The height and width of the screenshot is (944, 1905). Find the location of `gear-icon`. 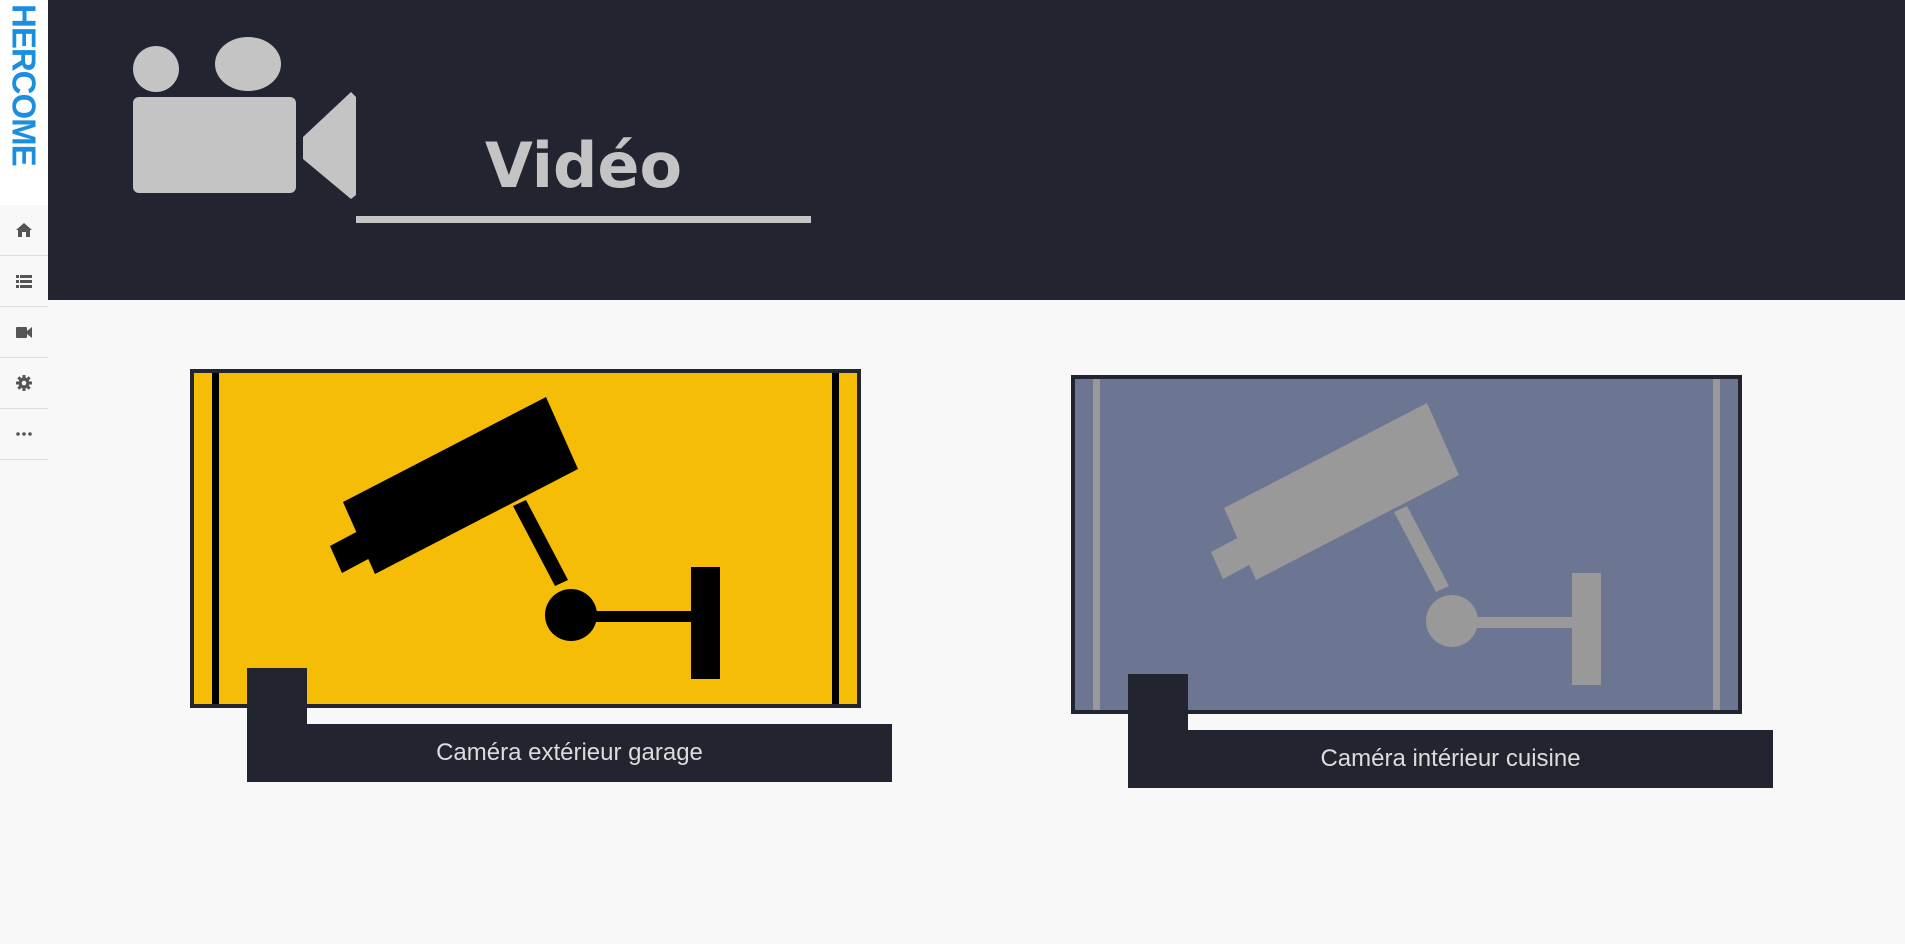

gear-icon is located at coordinates (24, 383).